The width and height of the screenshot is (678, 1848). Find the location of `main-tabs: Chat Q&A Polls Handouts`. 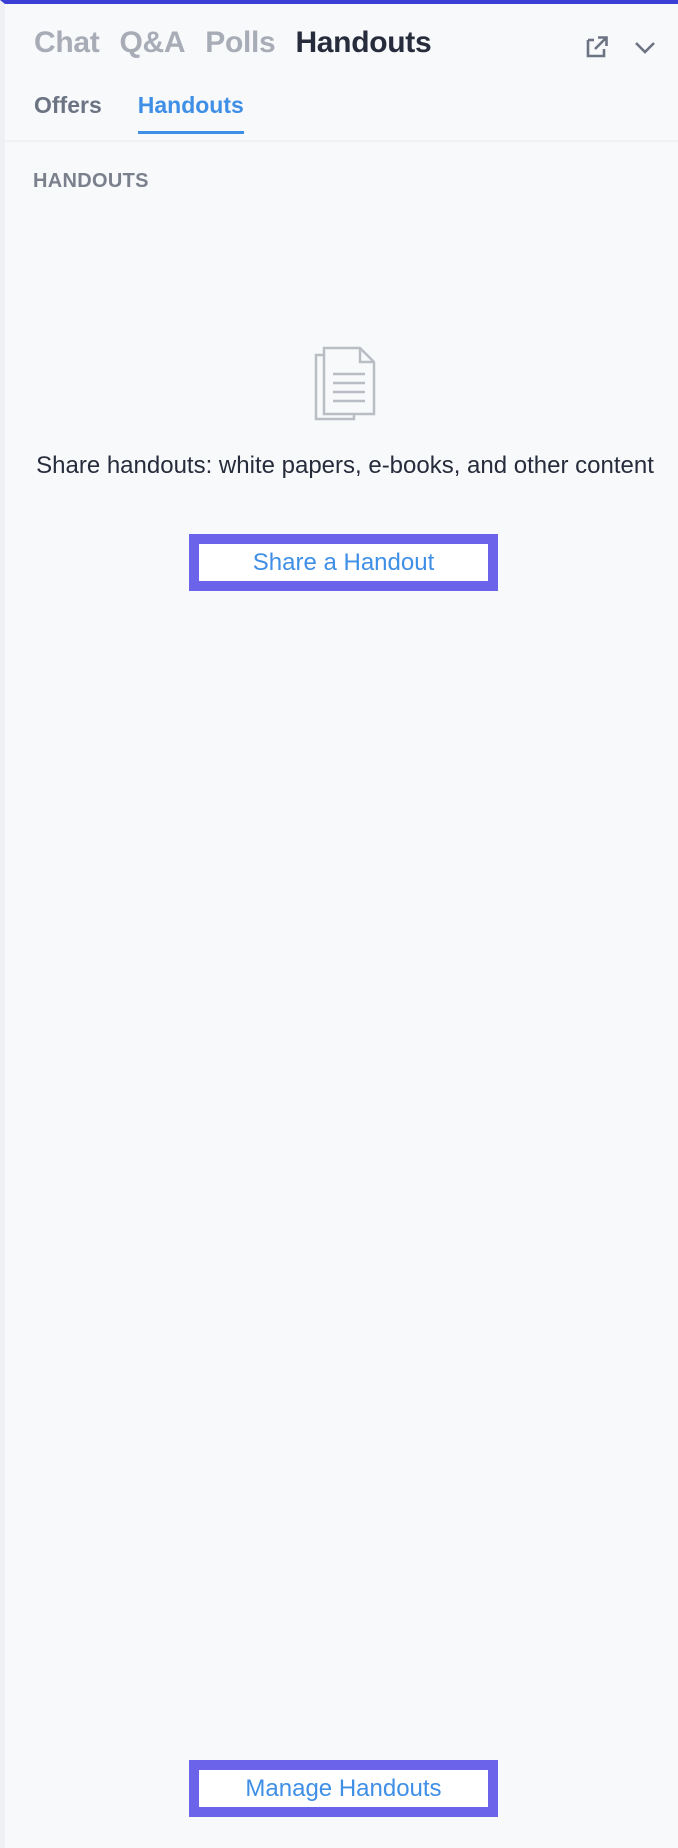

main-tabs: Chat Q&A Polls Handouts is located at coordinates (233, 43).